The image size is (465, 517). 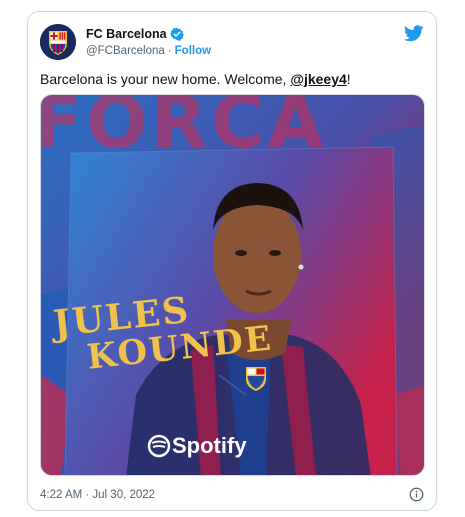 What do you see at coordinates (125, 51) in the screenshot?
I see `handle: @FCBarcelona` at bounding box center [125, 51].